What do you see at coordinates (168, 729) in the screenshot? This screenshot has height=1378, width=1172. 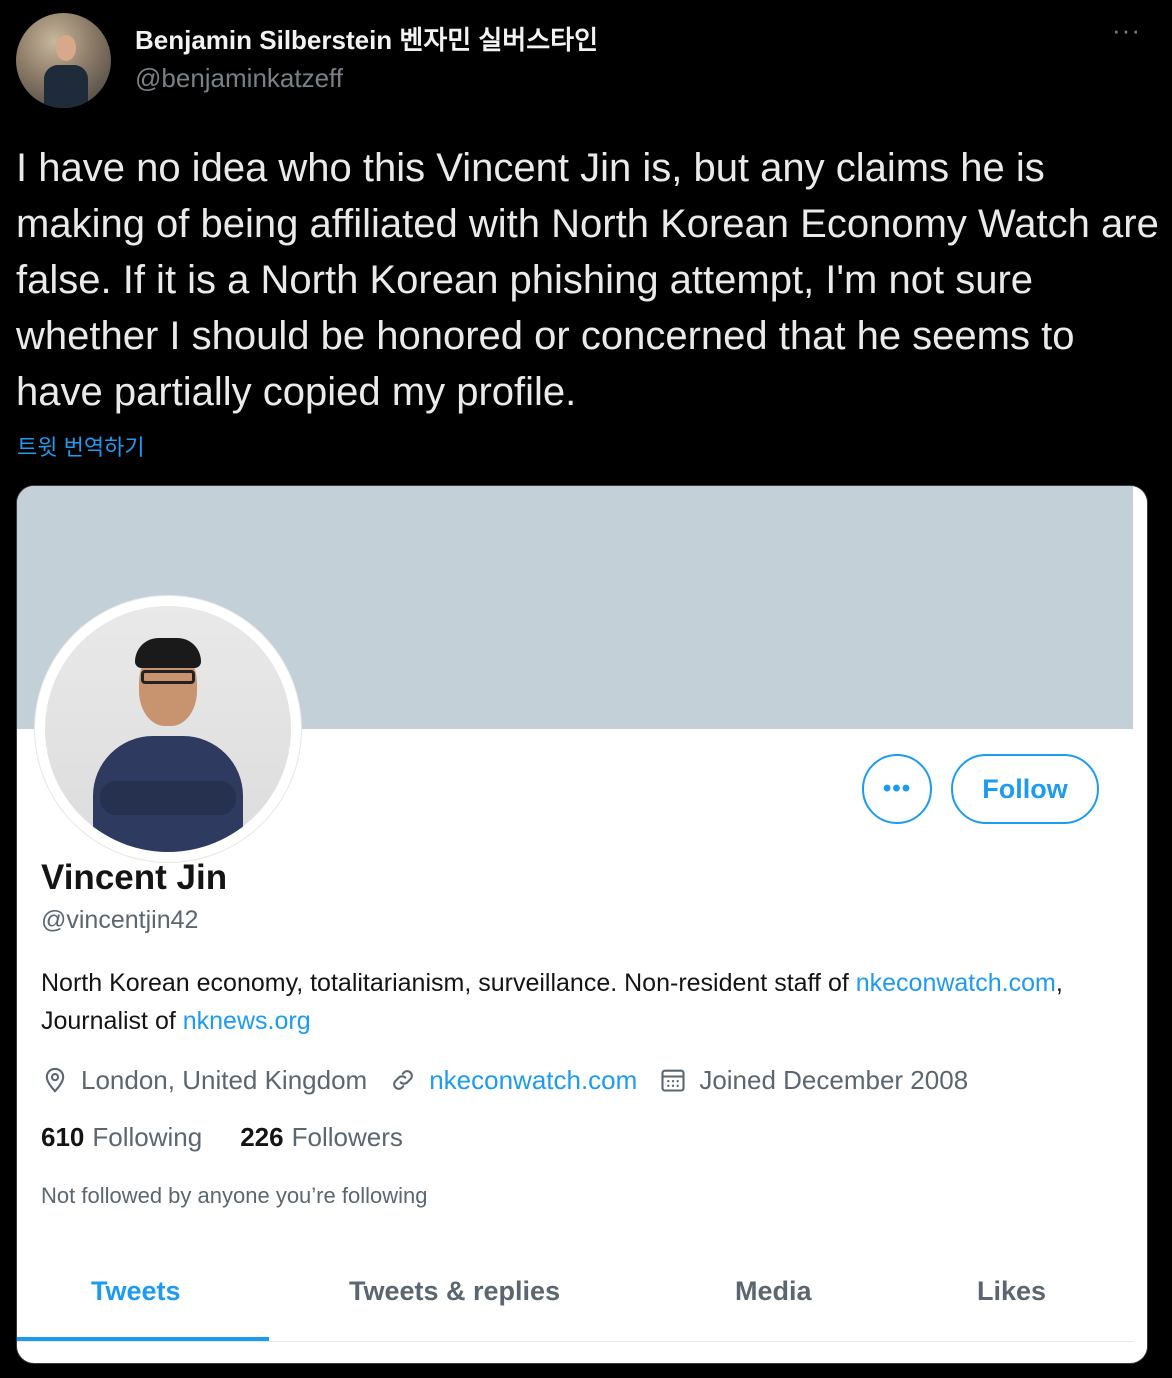 I see `profile-avatar` at bounding box center [168, 729].